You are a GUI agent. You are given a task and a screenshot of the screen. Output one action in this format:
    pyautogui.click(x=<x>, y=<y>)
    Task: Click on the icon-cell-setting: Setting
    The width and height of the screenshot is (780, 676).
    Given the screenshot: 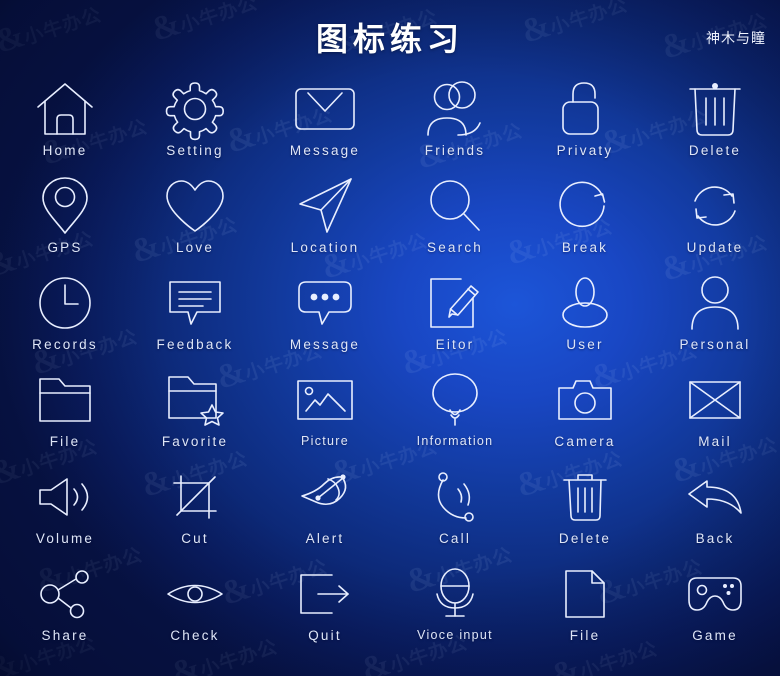 What is the action you would take?
    pyautogui.click(x=195, y=122)
    